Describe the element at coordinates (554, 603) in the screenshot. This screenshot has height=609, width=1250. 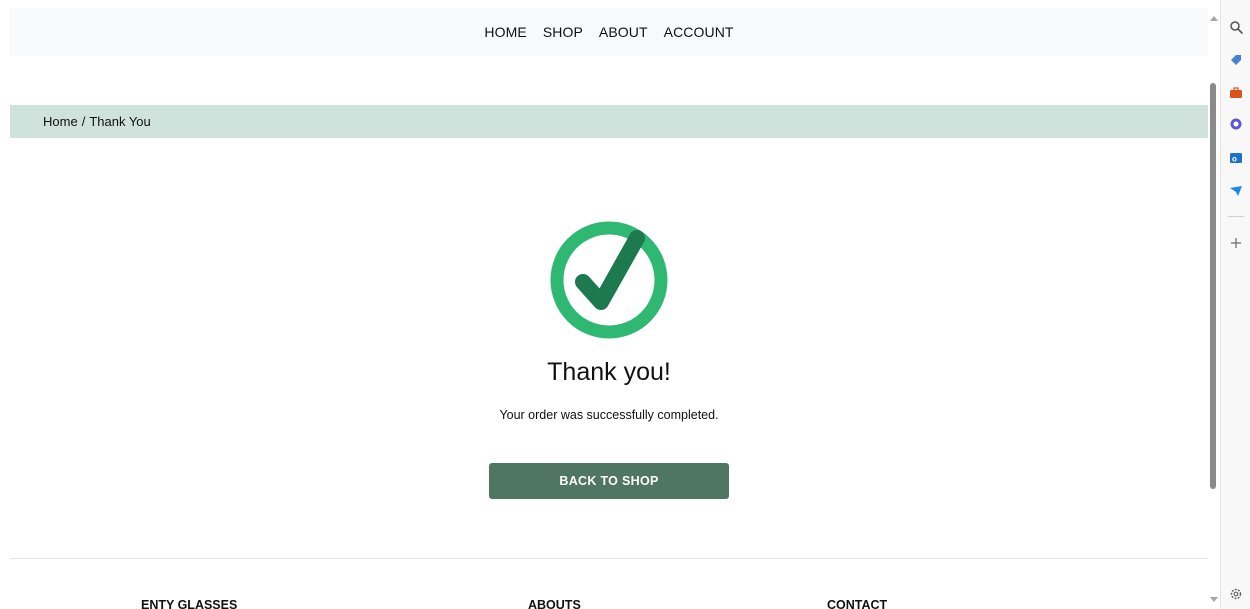
I see `footer-heading-abouts: ABOUTS` at that location.